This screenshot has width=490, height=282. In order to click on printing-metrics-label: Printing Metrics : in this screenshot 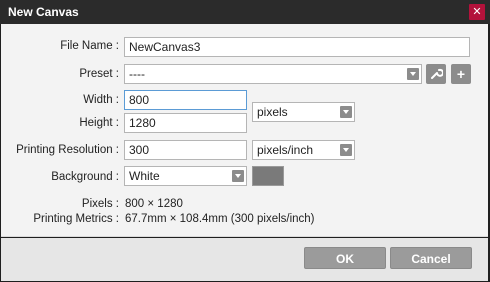, I will do `click(76, 219)`.